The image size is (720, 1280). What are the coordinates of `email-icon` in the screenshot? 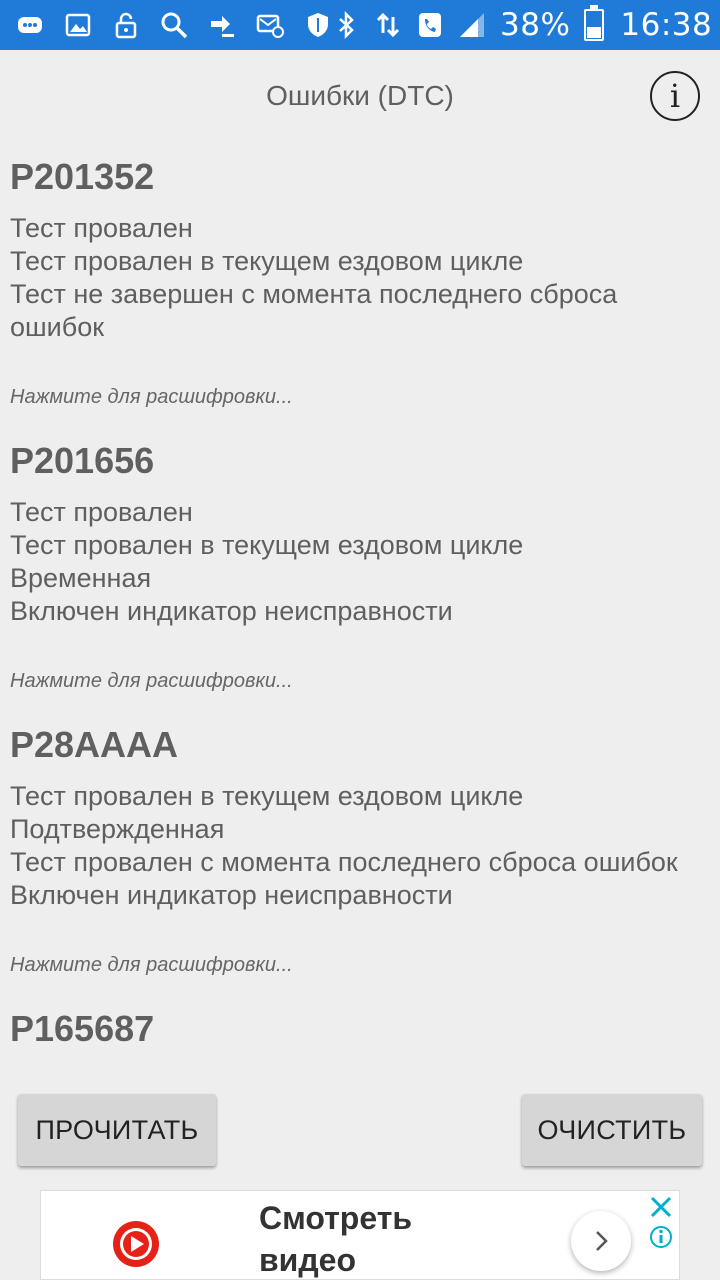 It's located at (270, 25).